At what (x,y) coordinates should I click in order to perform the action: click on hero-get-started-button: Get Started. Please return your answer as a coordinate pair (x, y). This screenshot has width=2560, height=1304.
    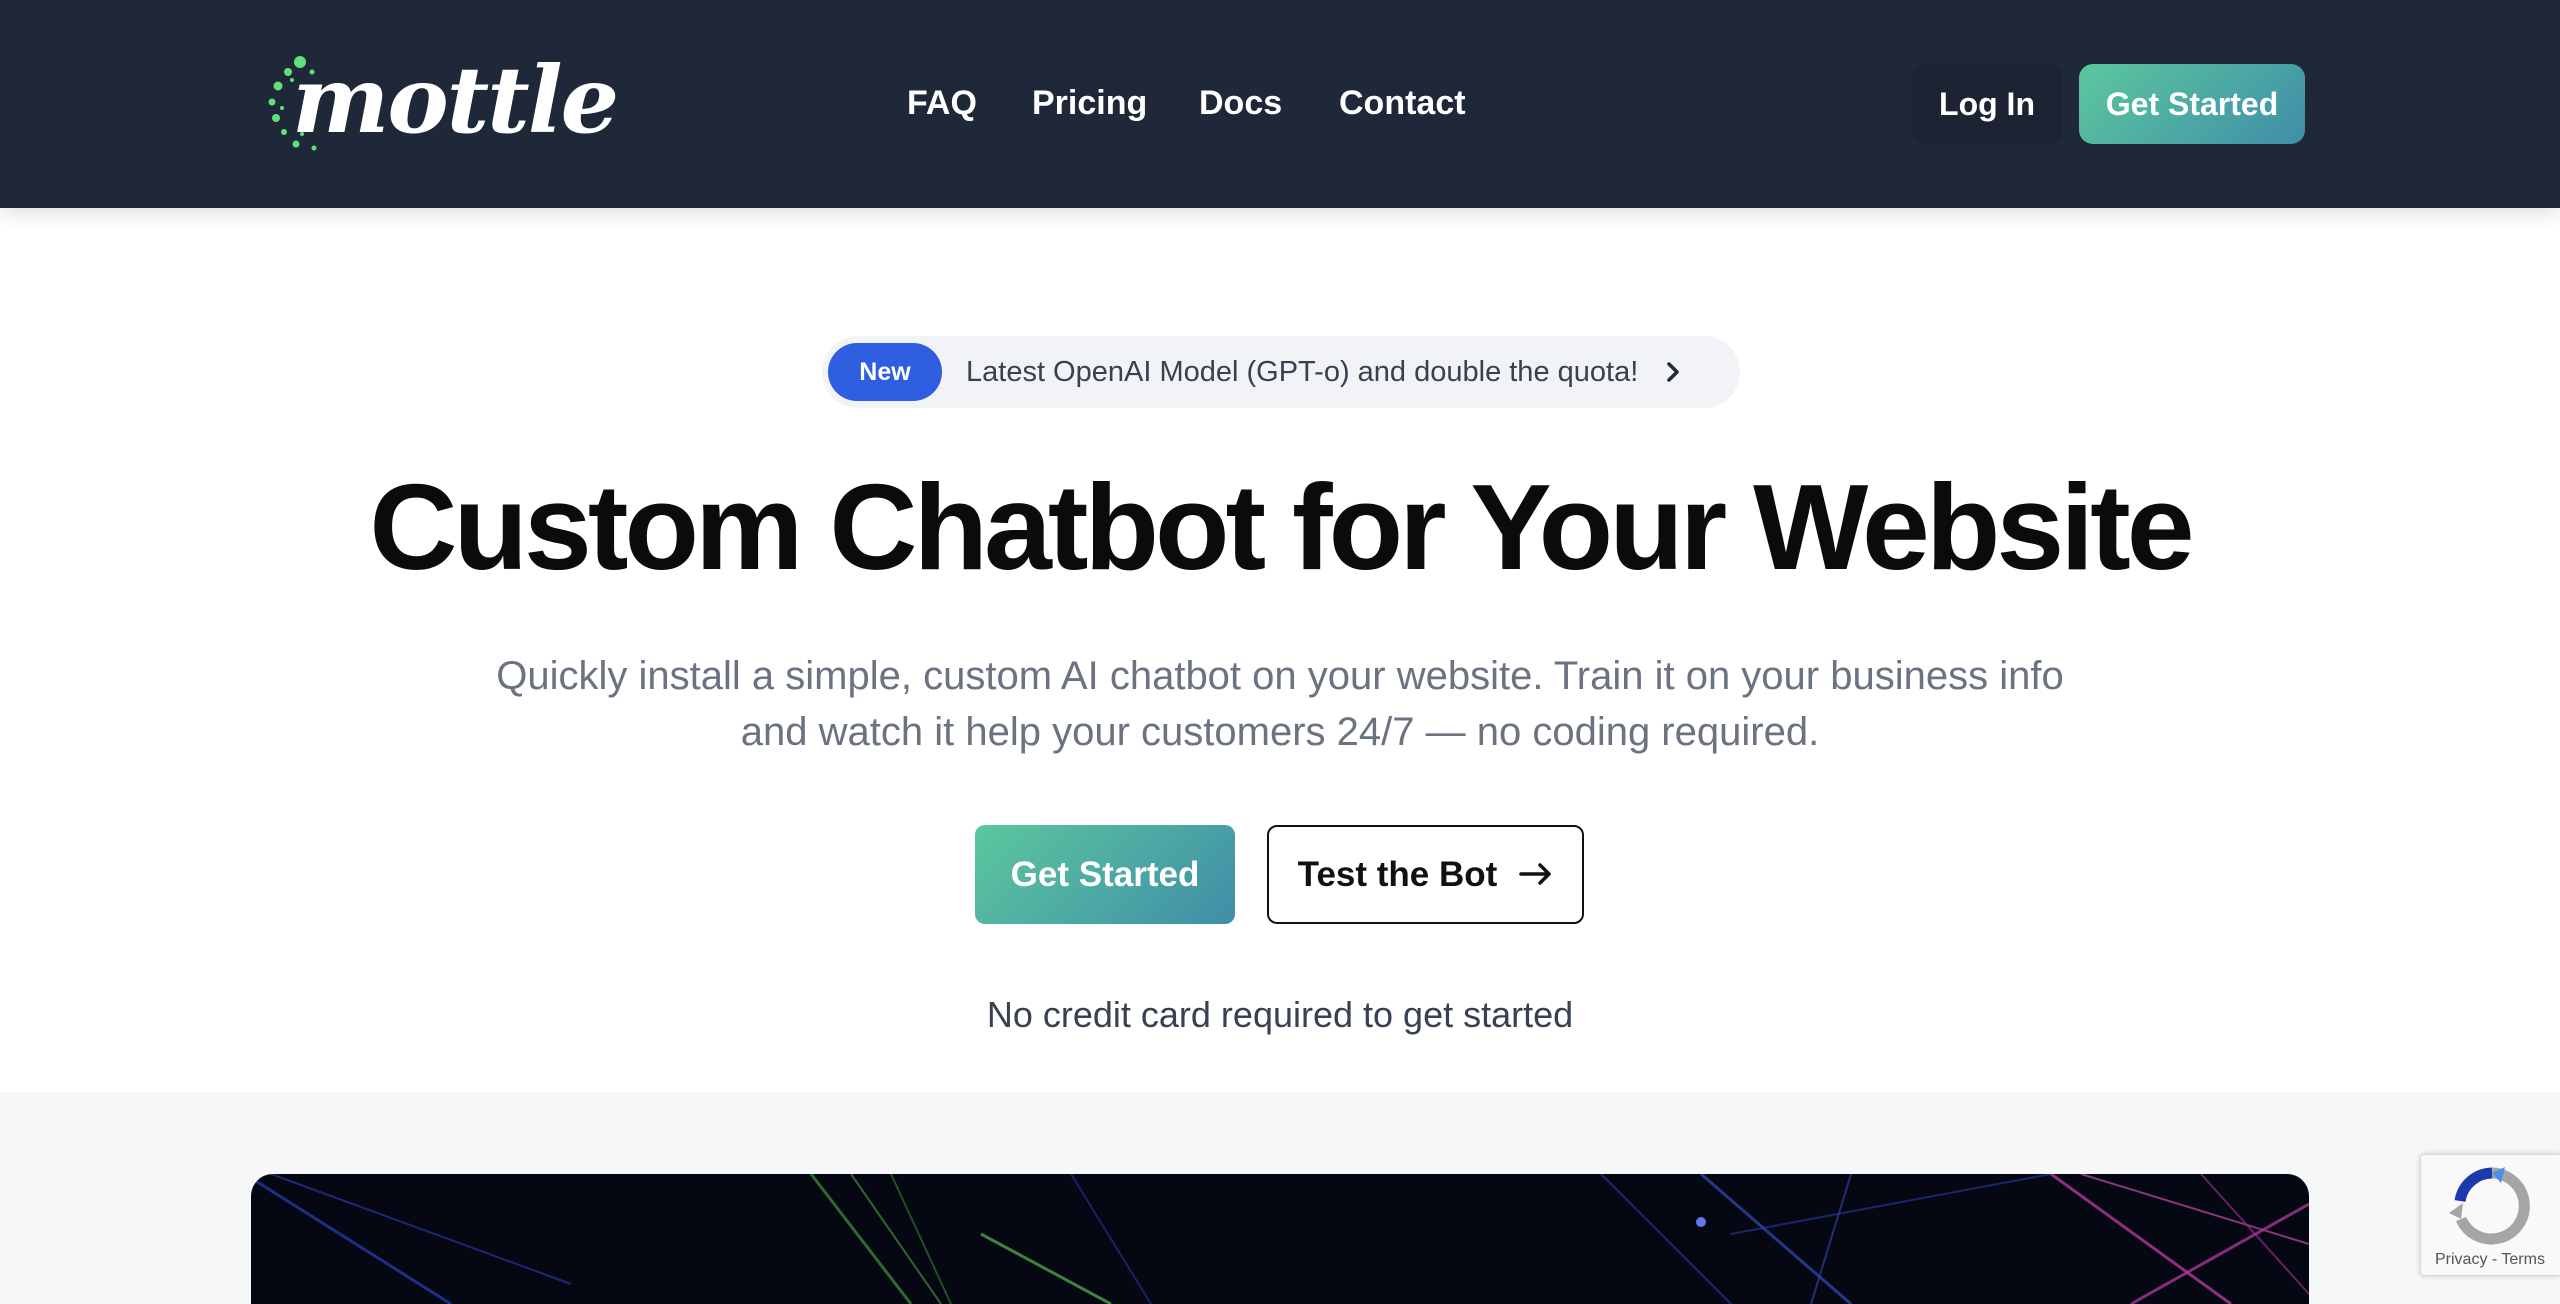
    Looking at the image, I should click on (1105, 874).